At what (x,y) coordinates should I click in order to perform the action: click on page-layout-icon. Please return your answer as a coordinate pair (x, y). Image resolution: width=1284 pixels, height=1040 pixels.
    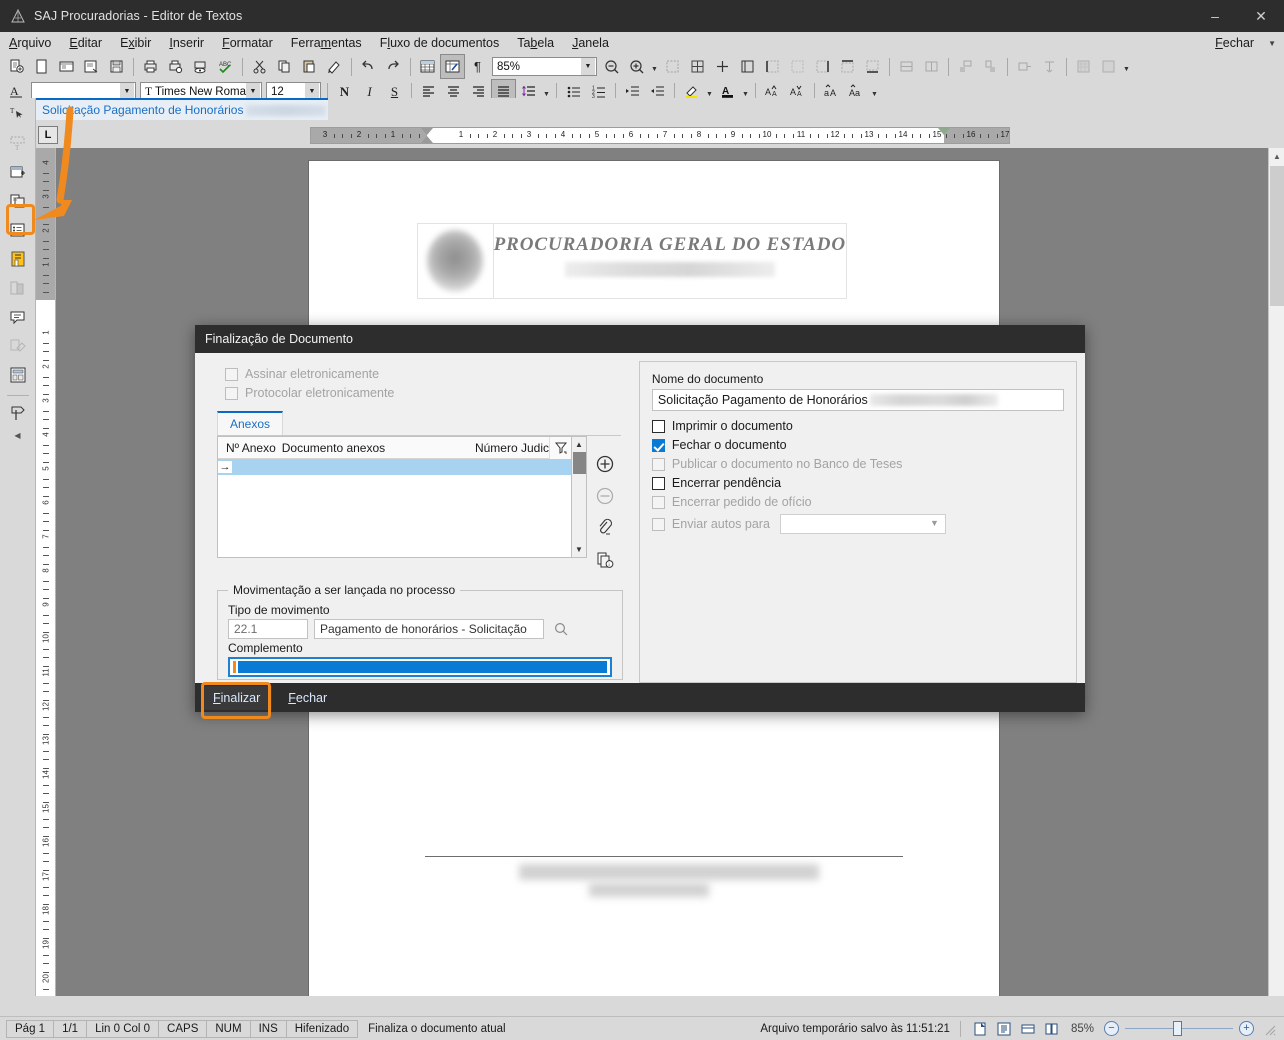
    Looking at the image, I should click on (18, 375).